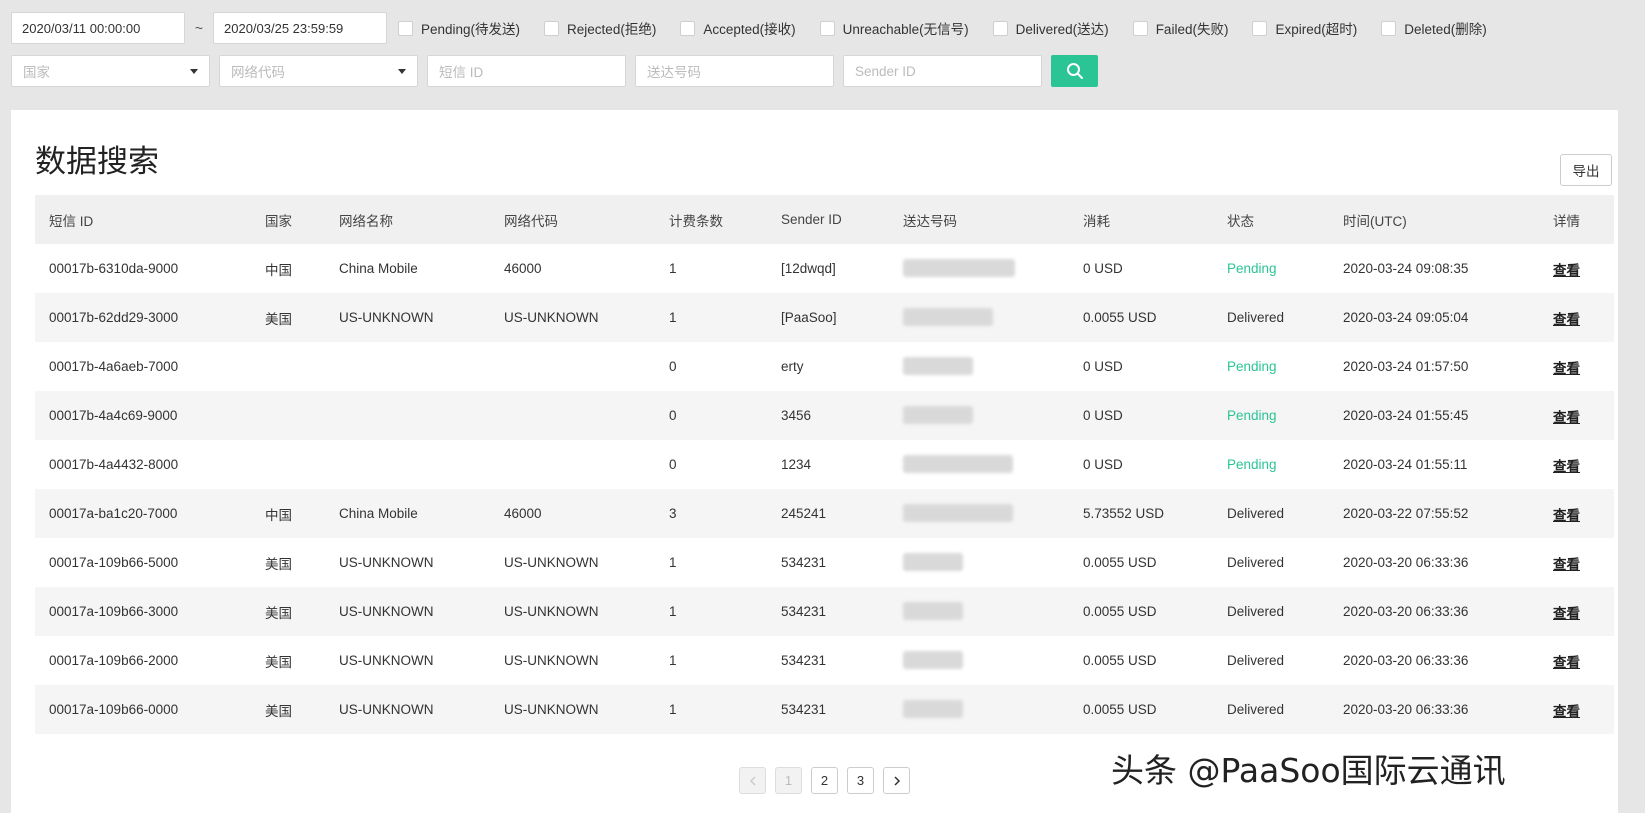 The height and width of the screenshot is (813, 1645). I want to click on search-button, so click(1074, 71).